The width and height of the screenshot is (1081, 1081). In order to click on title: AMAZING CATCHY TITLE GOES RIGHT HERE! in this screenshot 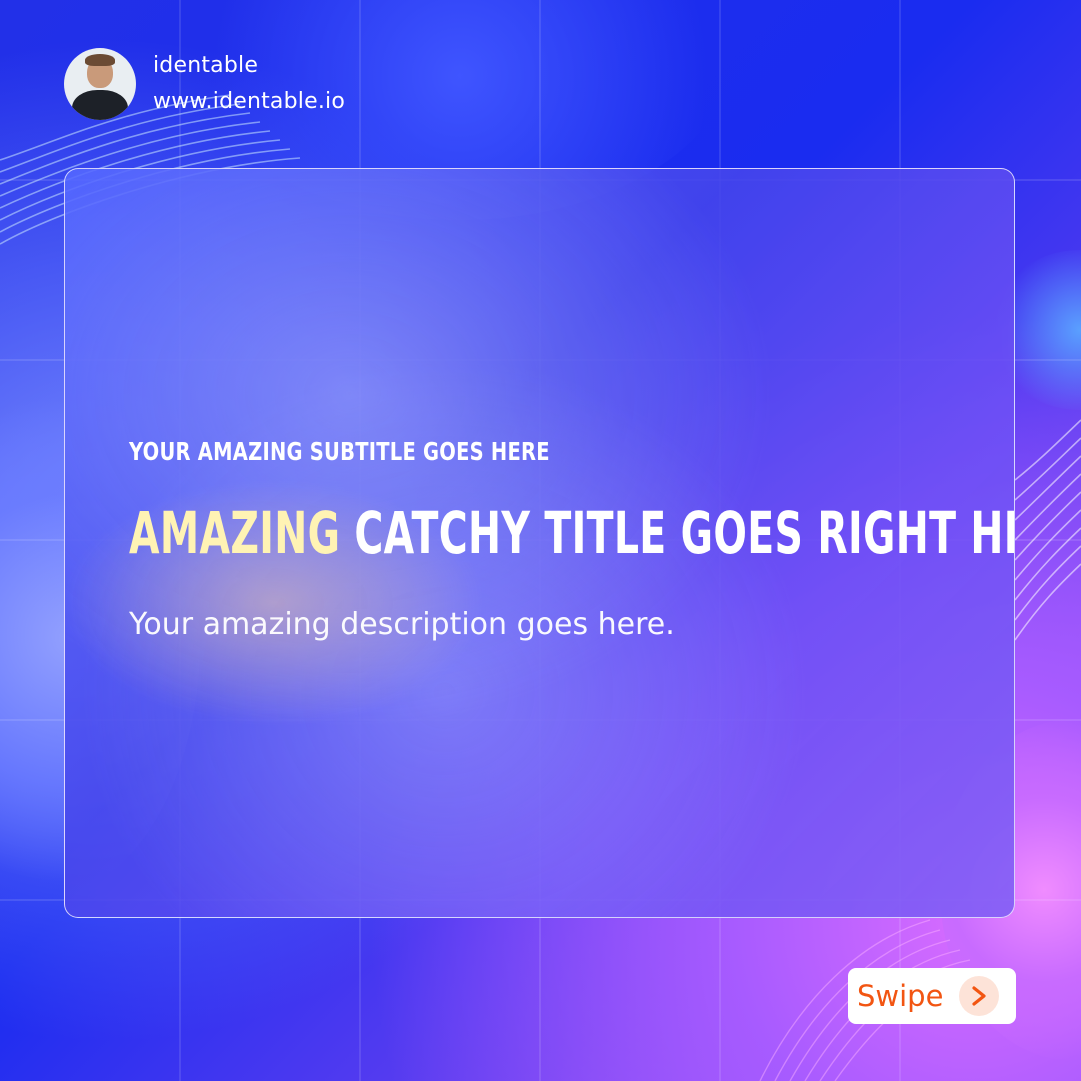, I will do `click(571, 533)`.